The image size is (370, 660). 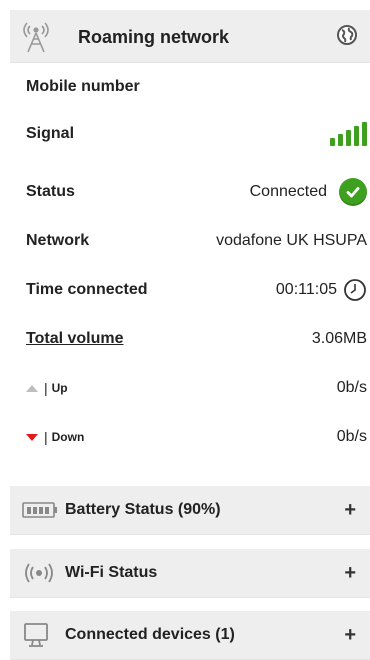 What do you see at coordinates (355, 290) in the screenshot?
I see `clock-icon` at bounding box center [355, 290].